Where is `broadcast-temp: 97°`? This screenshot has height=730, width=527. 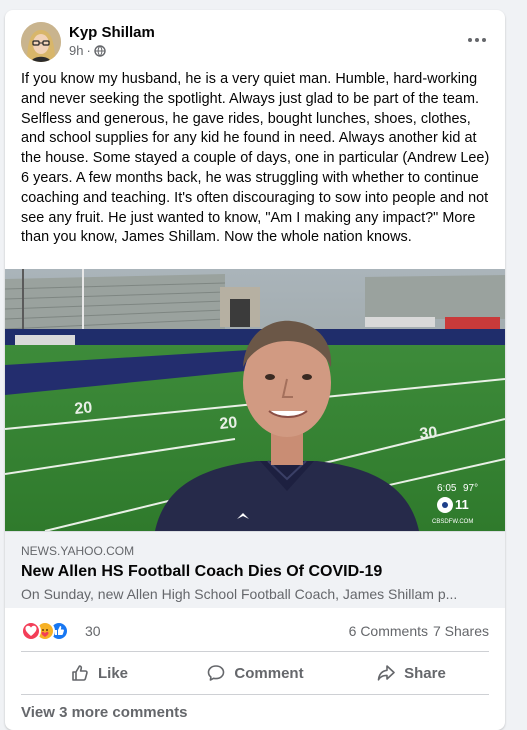 broadcast-temp: 97° is located at coordinates (470, 488).